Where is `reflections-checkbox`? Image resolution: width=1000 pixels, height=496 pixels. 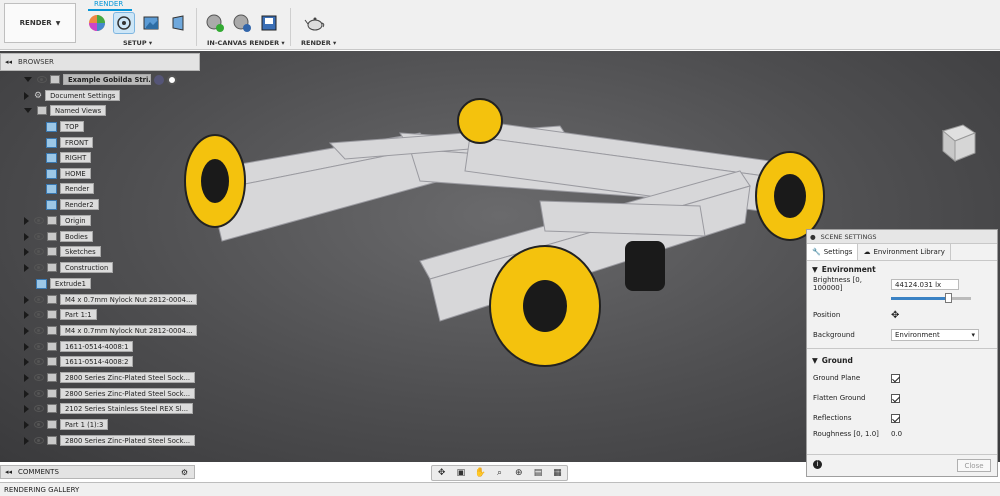
reflections-checkbox is located at coordinates (895, 418).